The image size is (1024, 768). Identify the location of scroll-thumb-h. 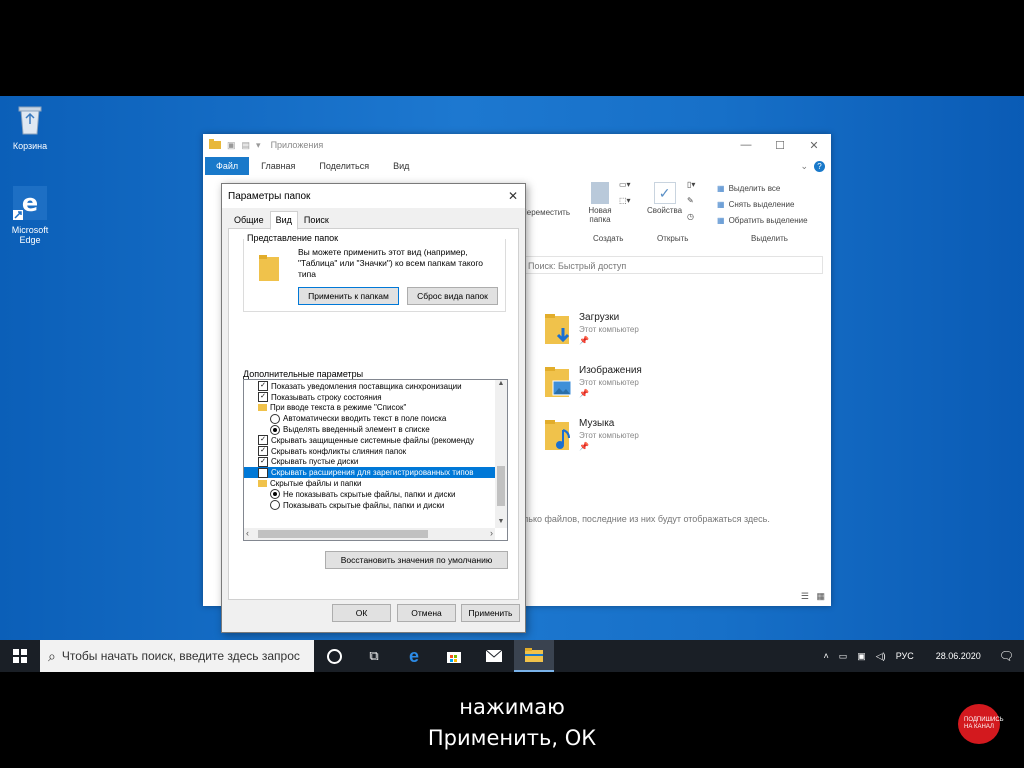
(343, 534).